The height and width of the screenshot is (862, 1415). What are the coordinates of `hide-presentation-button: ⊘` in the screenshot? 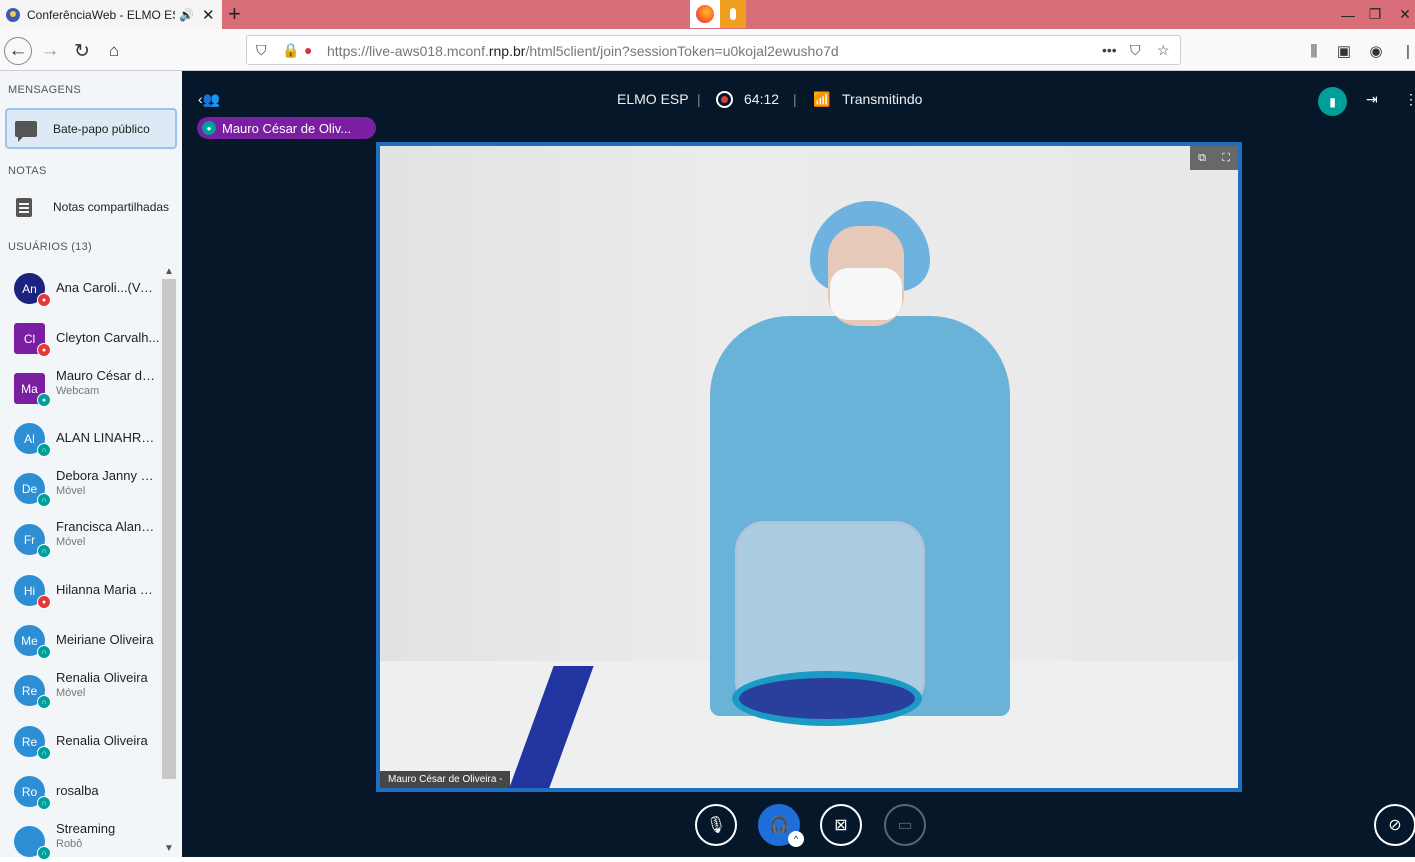 It's located at (1394, 825).